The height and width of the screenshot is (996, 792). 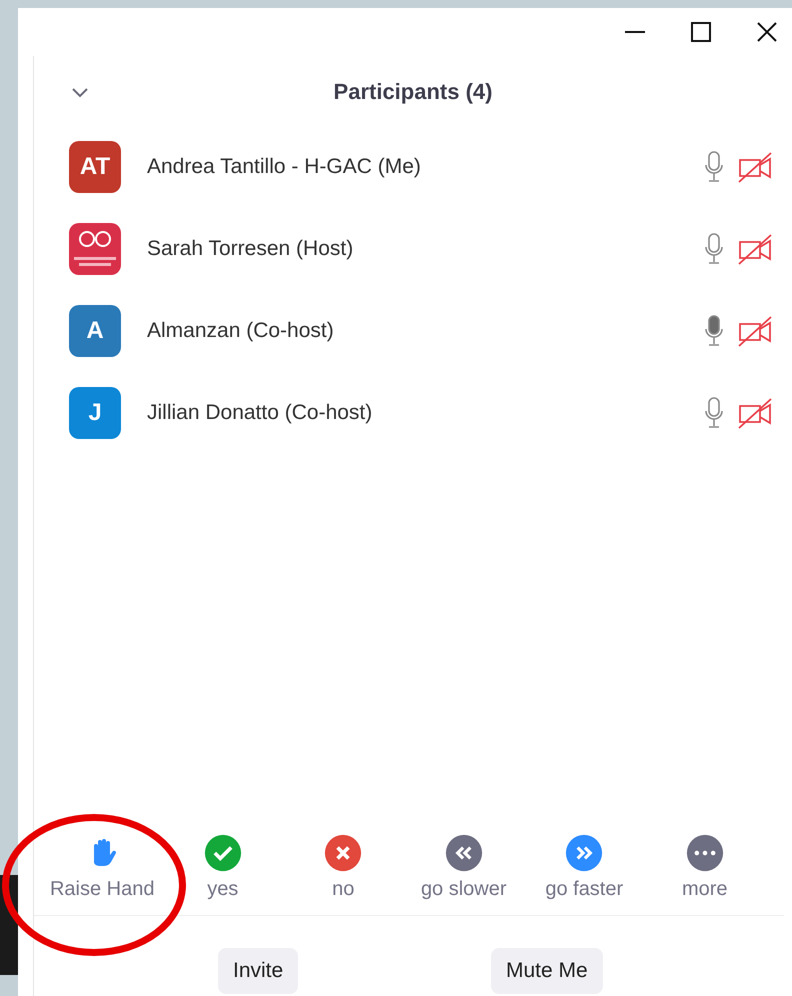 What do you see at coordinates (547, 971) in the screenshot?
I see `action-button: Mute Me` at bounding box center [547, 971].